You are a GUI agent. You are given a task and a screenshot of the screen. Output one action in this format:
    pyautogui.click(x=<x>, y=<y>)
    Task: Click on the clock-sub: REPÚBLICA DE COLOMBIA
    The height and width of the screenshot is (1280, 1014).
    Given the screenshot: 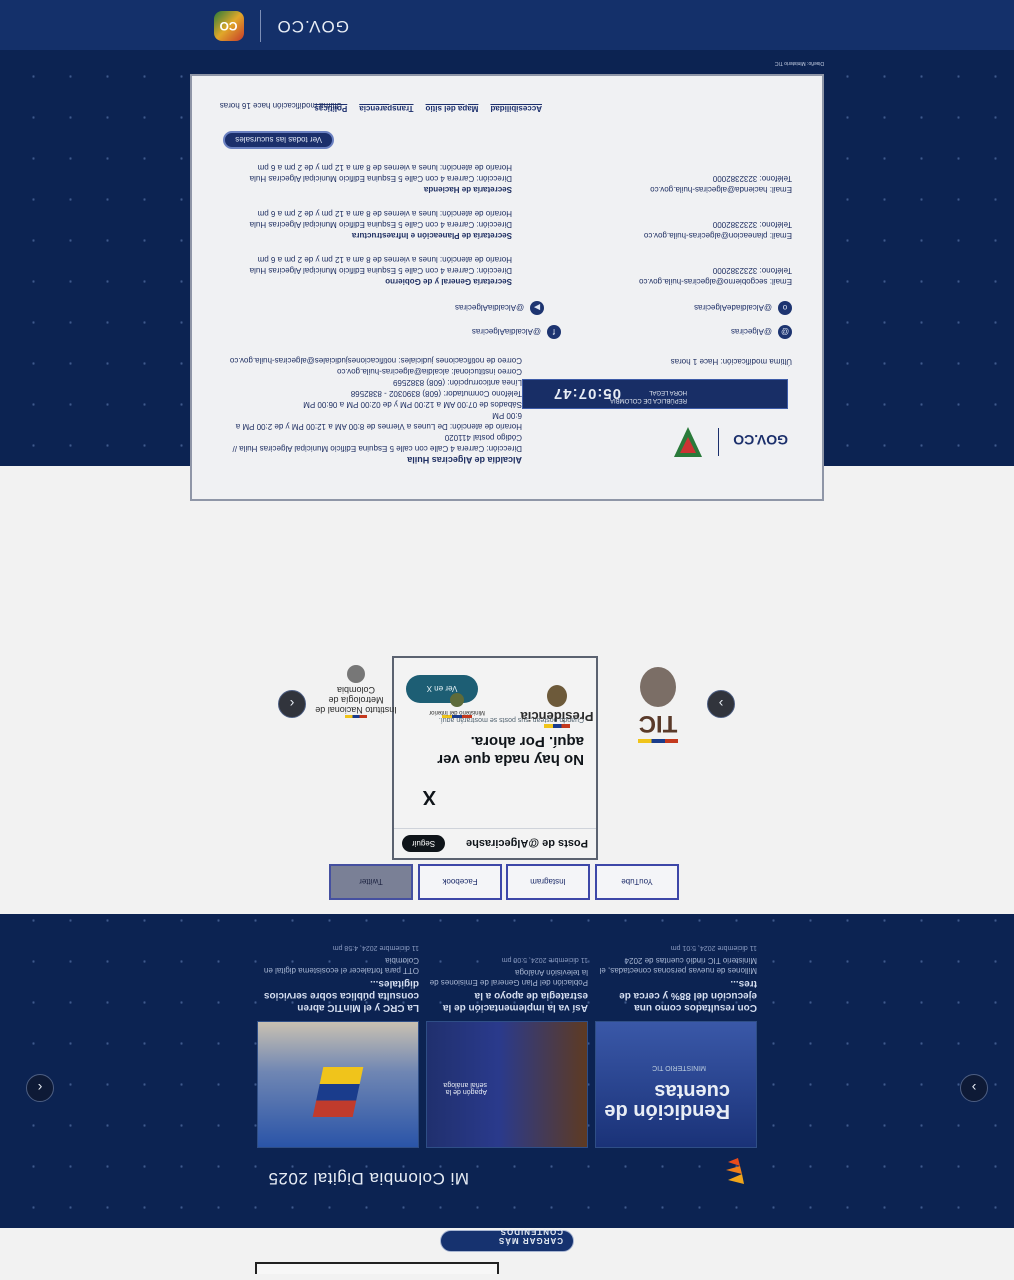 What is the action you would take?
    pyautogui.click(x=648, y=400)
    